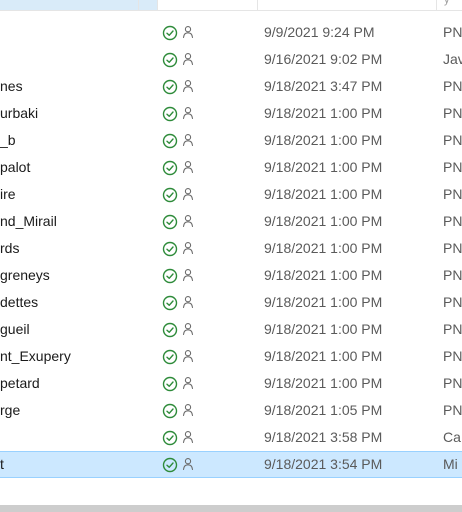 Image resolution: width=462 pixels, height=512 pixels. I want to click on file-name: petard, so click(75, 383).